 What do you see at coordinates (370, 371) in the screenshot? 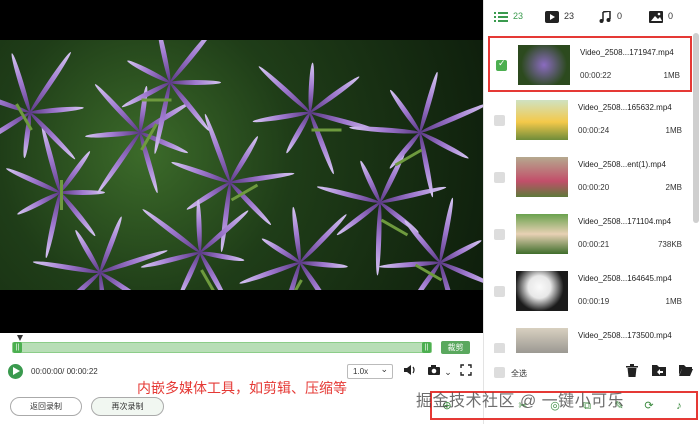
I see `speed-select: 1.0x` at bounding box center [370, 371].